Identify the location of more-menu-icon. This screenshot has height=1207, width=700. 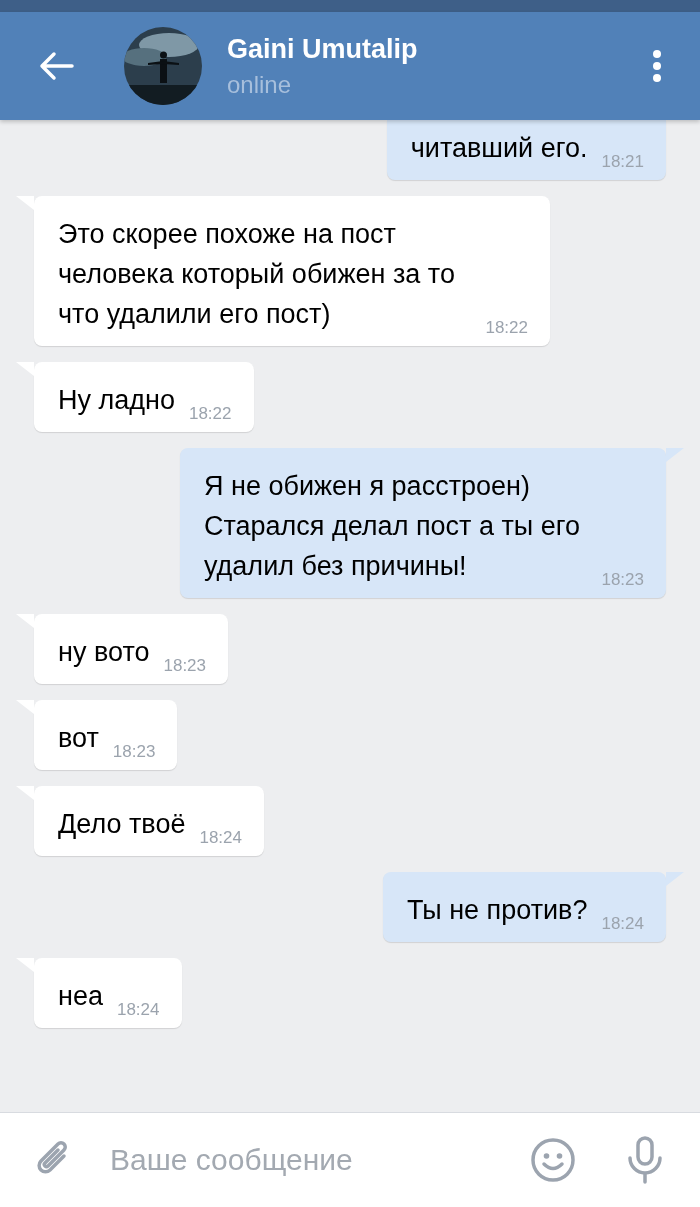
(657, 66).